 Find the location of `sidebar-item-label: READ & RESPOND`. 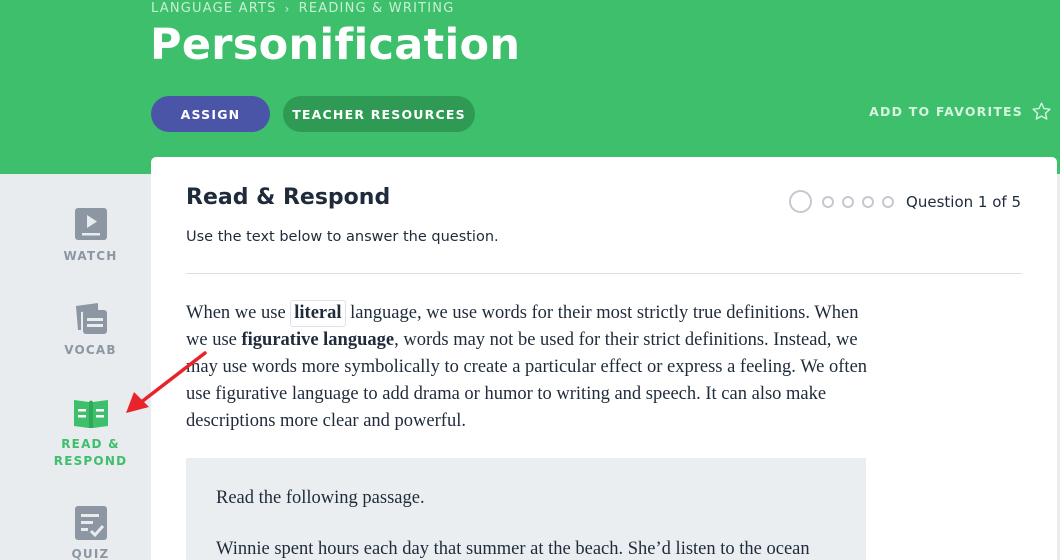

sidebar-item-label: READ & RESPOND is located at coordinates (90, 452).